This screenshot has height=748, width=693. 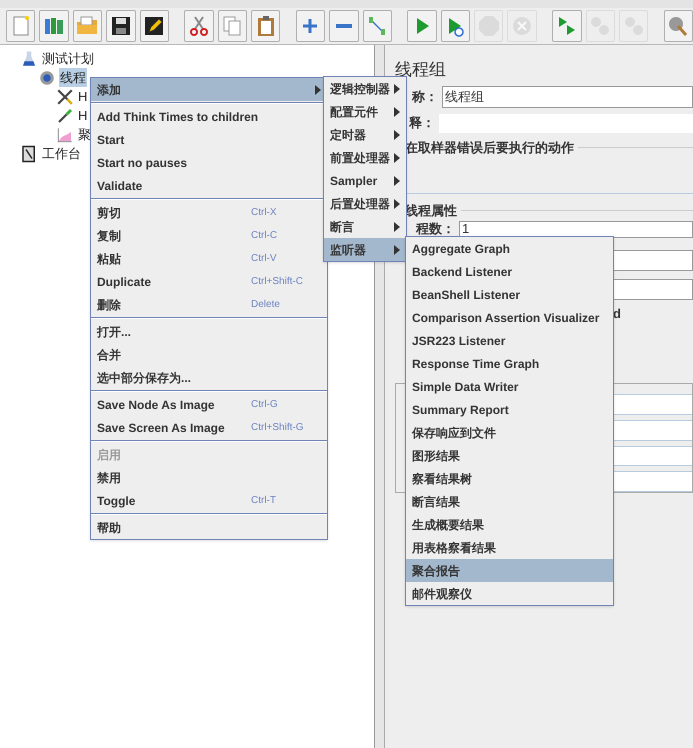 What do you see at coordinates (509, 248) in the screenshot?
I see `menu-item: Aggregate Graph` at bounding box center [509, 248].